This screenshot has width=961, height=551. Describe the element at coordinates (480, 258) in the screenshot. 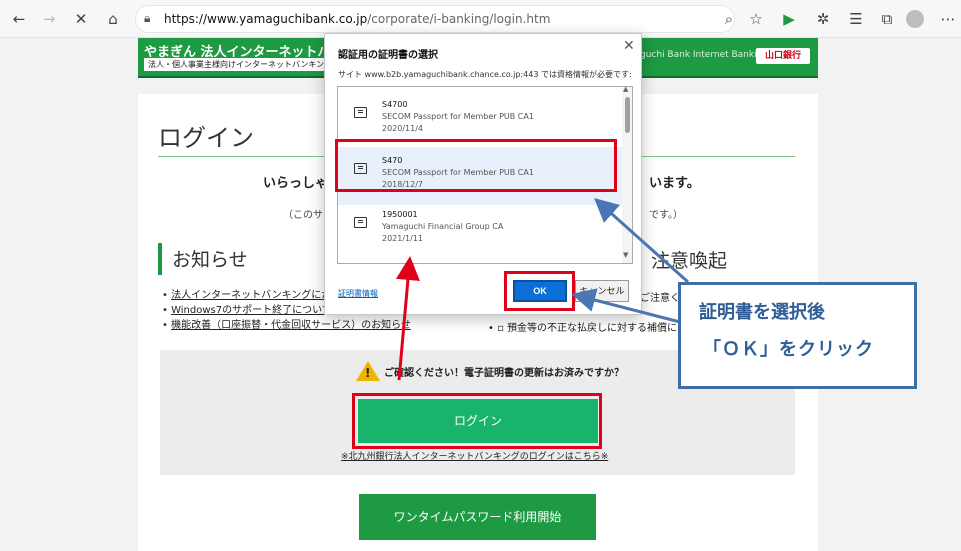

I see `list-item: 19500001` at that location.